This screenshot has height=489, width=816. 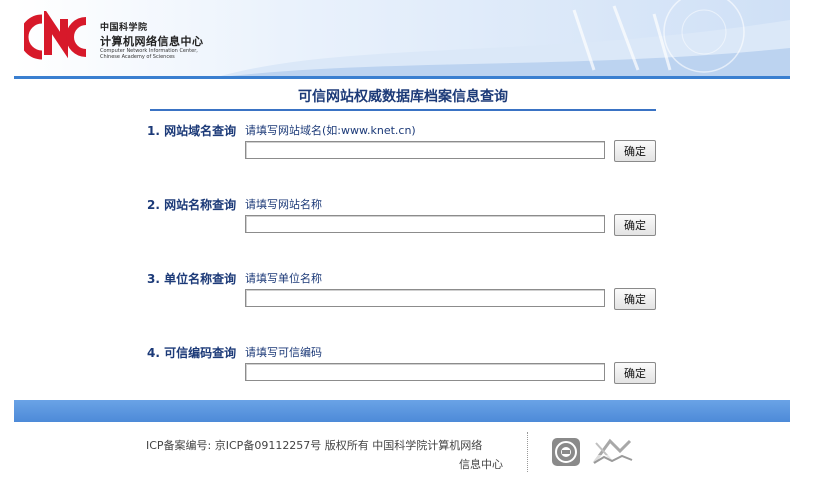 I want to click on query-label: 1. 网站域名查询, so click(x=192, y=131).